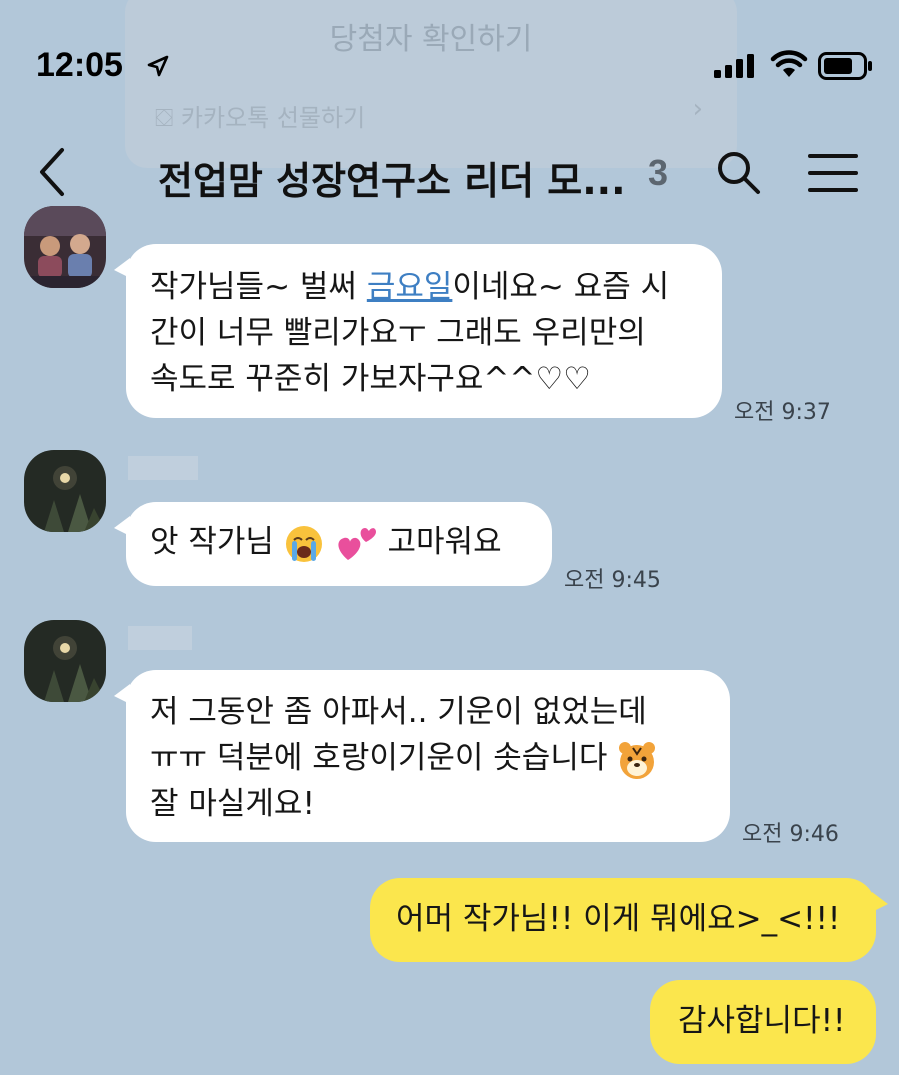 The height and width of the screenshot is (1075, 899). I want to click on cellular-signal-icon, so click(734, 66).